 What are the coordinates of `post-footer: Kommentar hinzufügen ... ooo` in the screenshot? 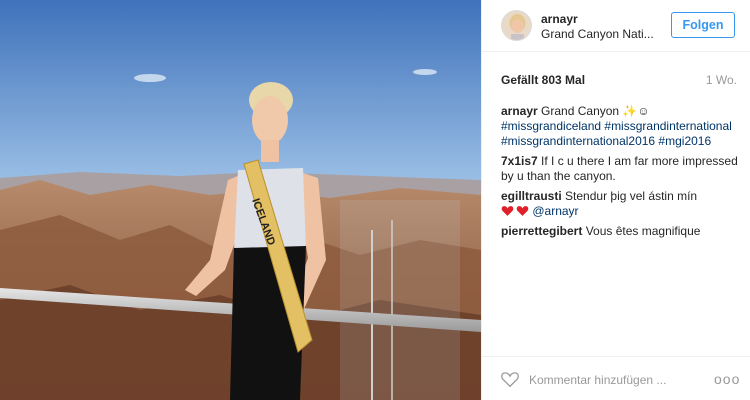 It's located at (616, 378).